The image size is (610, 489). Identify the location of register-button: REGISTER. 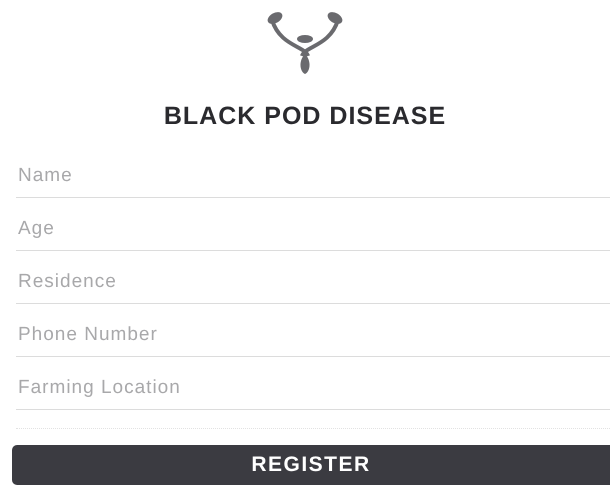
(311, 465).